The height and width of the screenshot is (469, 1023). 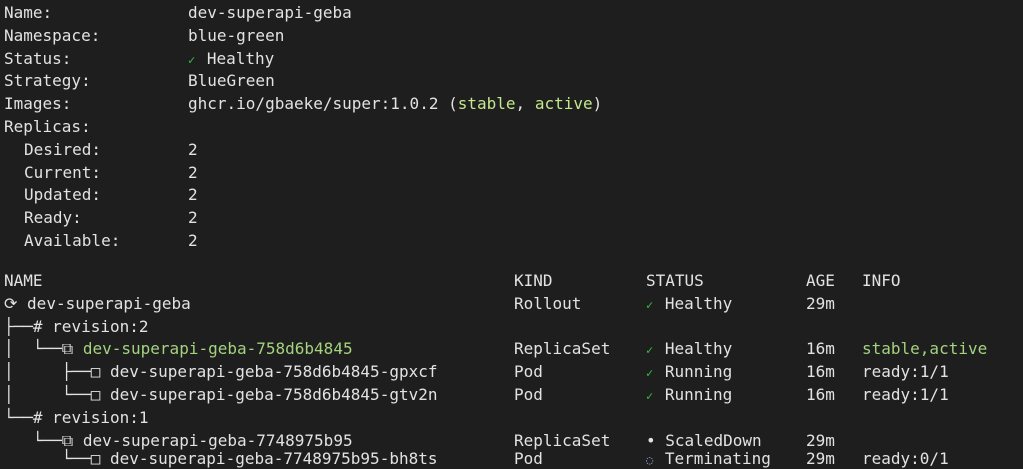 I want to click on namespace-label: Namespace:, so click(x=52, y=35).